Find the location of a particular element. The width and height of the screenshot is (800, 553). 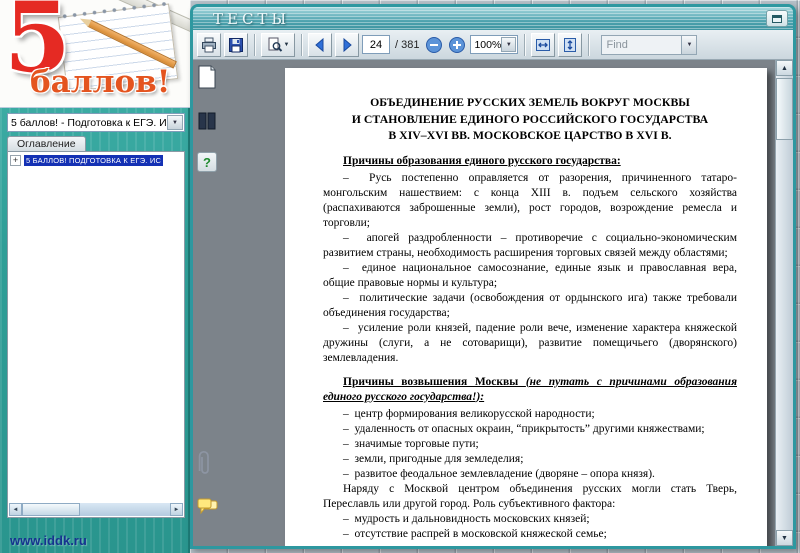

help-button: ? is located at coordinates (207, 162).